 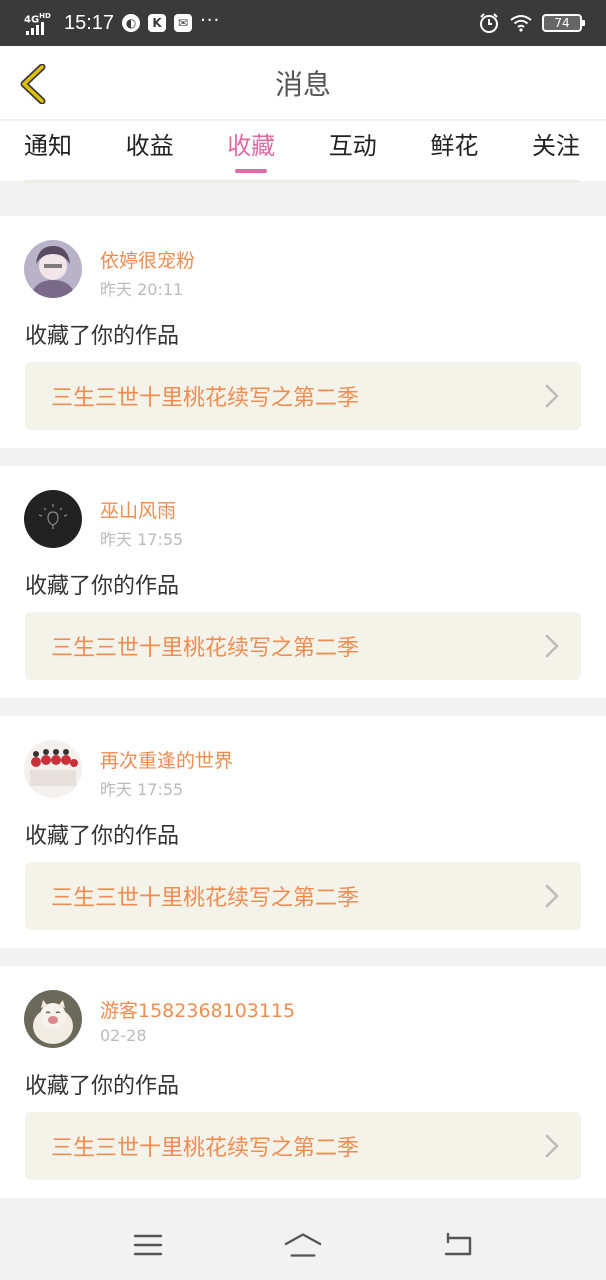 What do you see at coordinates (39, 23) in the screenshot?
I see `signal-icon: 4GHD` at bounding box center [39, 23].